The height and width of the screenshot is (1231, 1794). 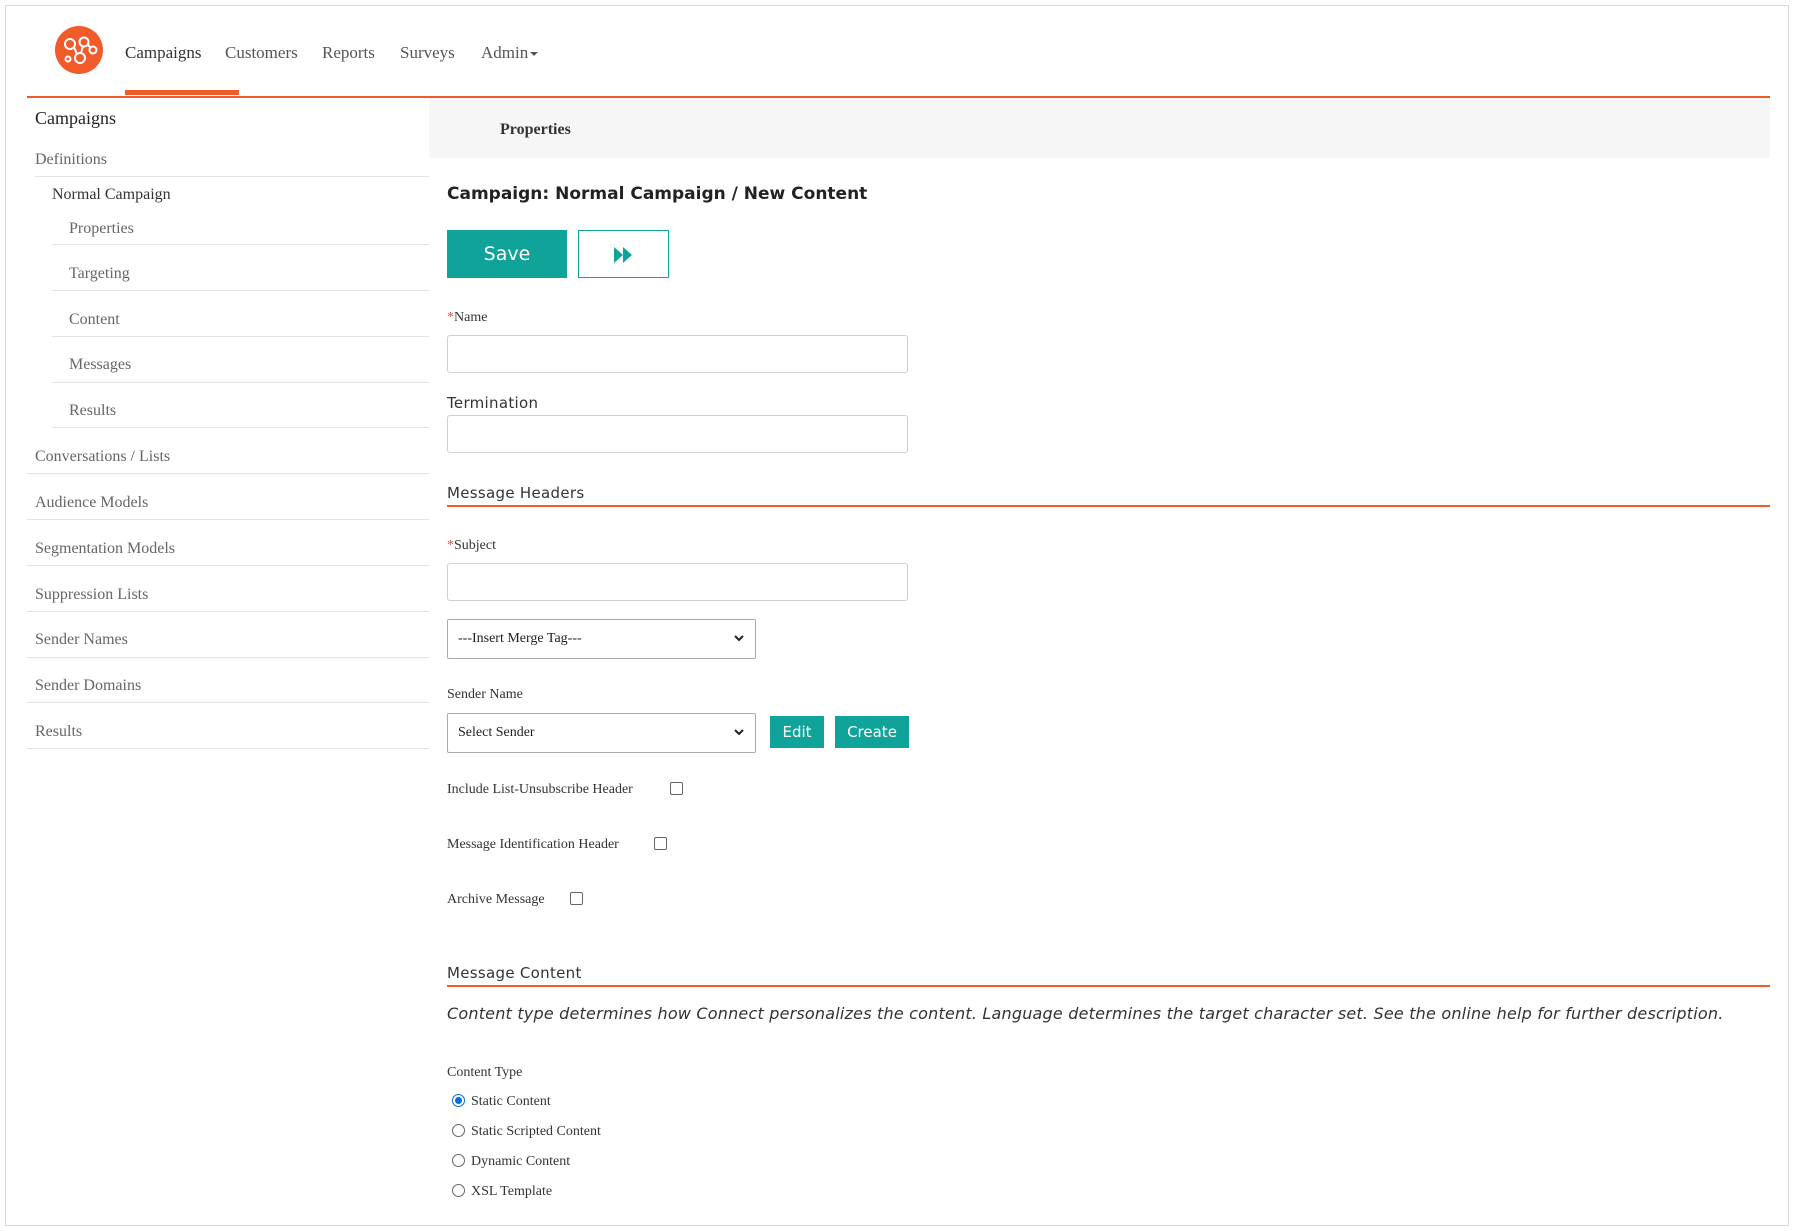 I want to click on sidebar-item-targeting: Targeting, so click(x=99, y=274).